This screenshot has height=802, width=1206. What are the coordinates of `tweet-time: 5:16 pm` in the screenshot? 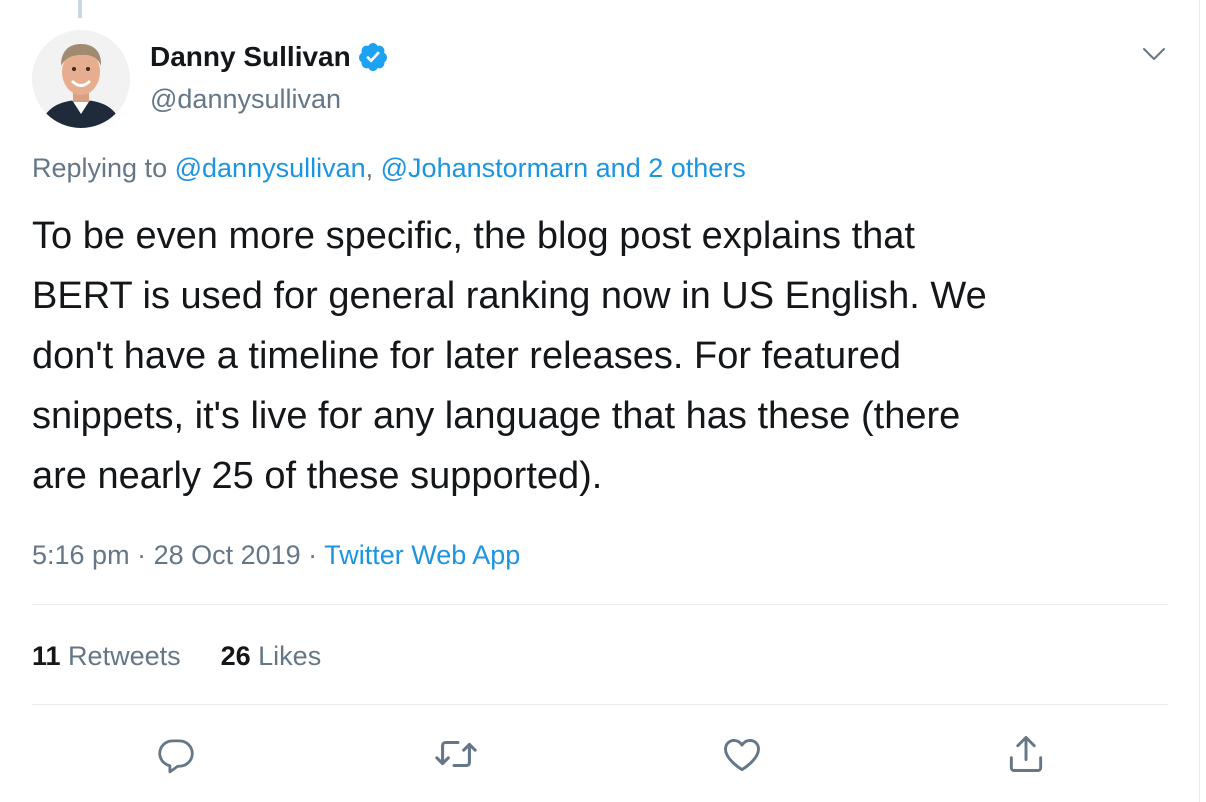 It's located at (81, 555).